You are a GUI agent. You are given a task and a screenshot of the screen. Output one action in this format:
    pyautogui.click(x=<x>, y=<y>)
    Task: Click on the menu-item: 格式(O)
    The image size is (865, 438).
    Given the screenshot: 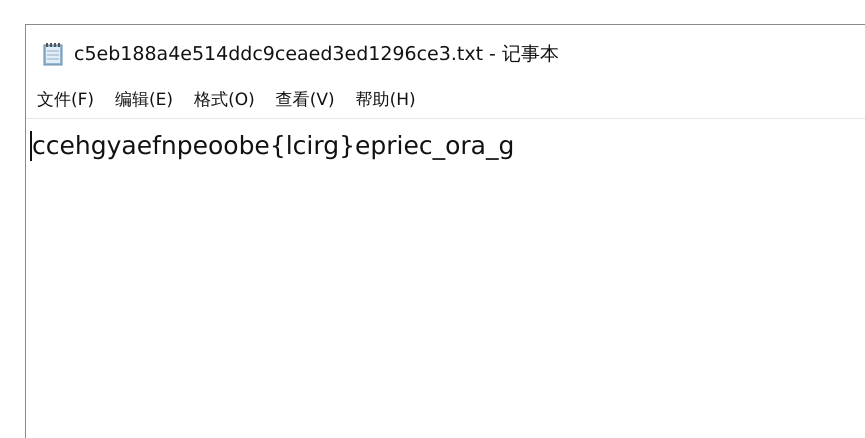 What is the action you would take?
    pyautogui.click(x=230, y=101)
    